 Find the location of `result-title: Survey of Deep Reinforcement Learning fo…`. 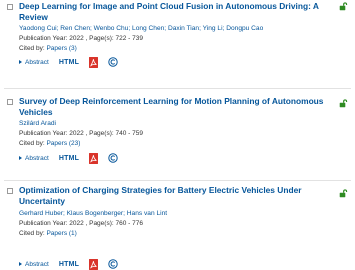

result-title: Survey of Deep Reinforcement Learning fo… is located at coordinates (174, 107).